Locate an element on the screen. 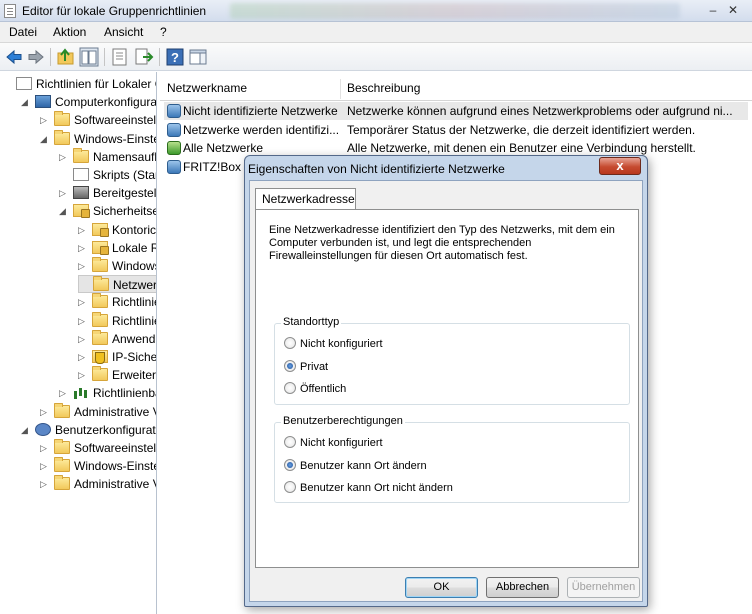  show-hide-tree-icon is located at coordinates (89, 57).